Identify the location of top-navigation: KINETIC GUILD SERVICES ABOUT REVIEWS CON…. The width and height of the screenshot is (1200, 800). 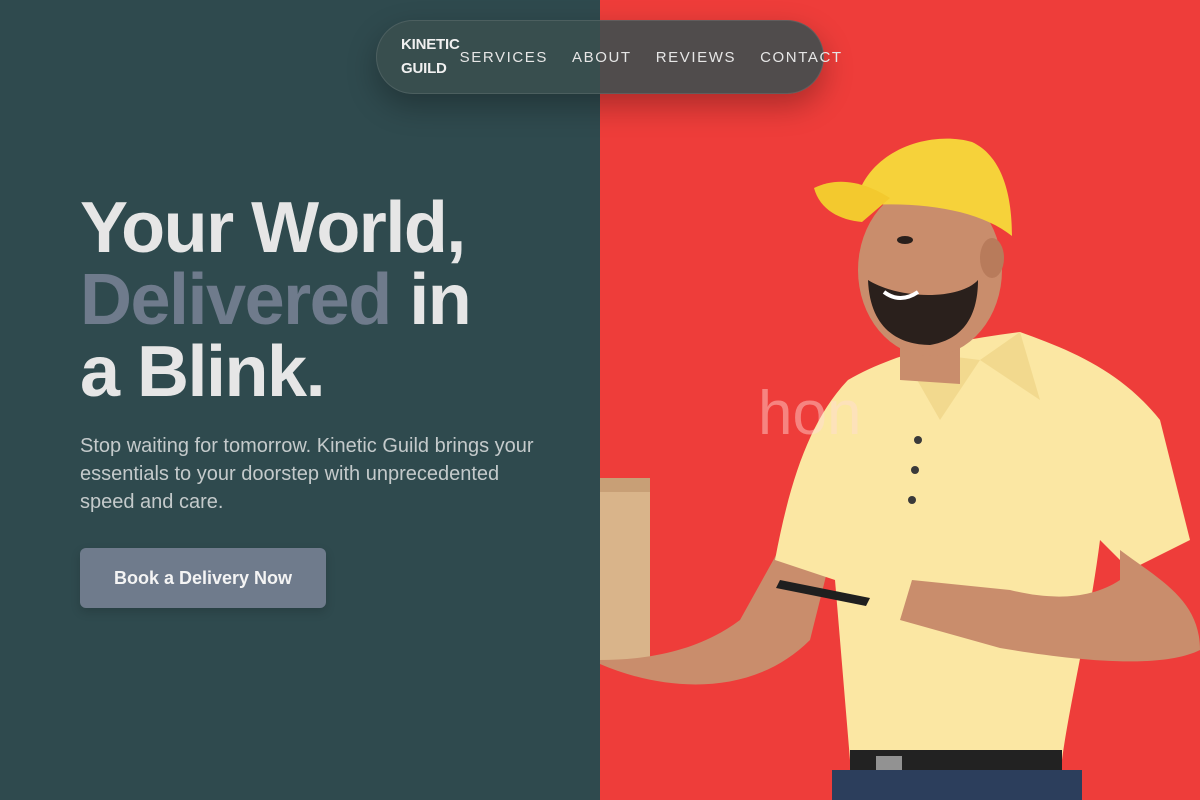
(608, 57).